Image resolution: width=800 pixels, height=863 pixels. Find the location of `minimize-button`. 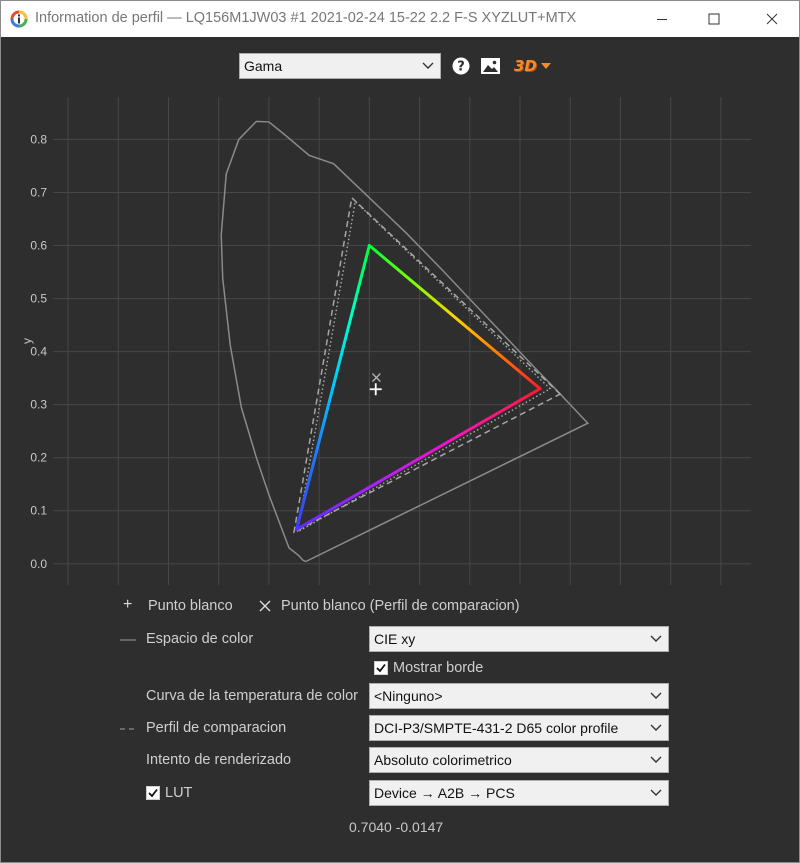

minimize-button is located at coordinates (662, 19).